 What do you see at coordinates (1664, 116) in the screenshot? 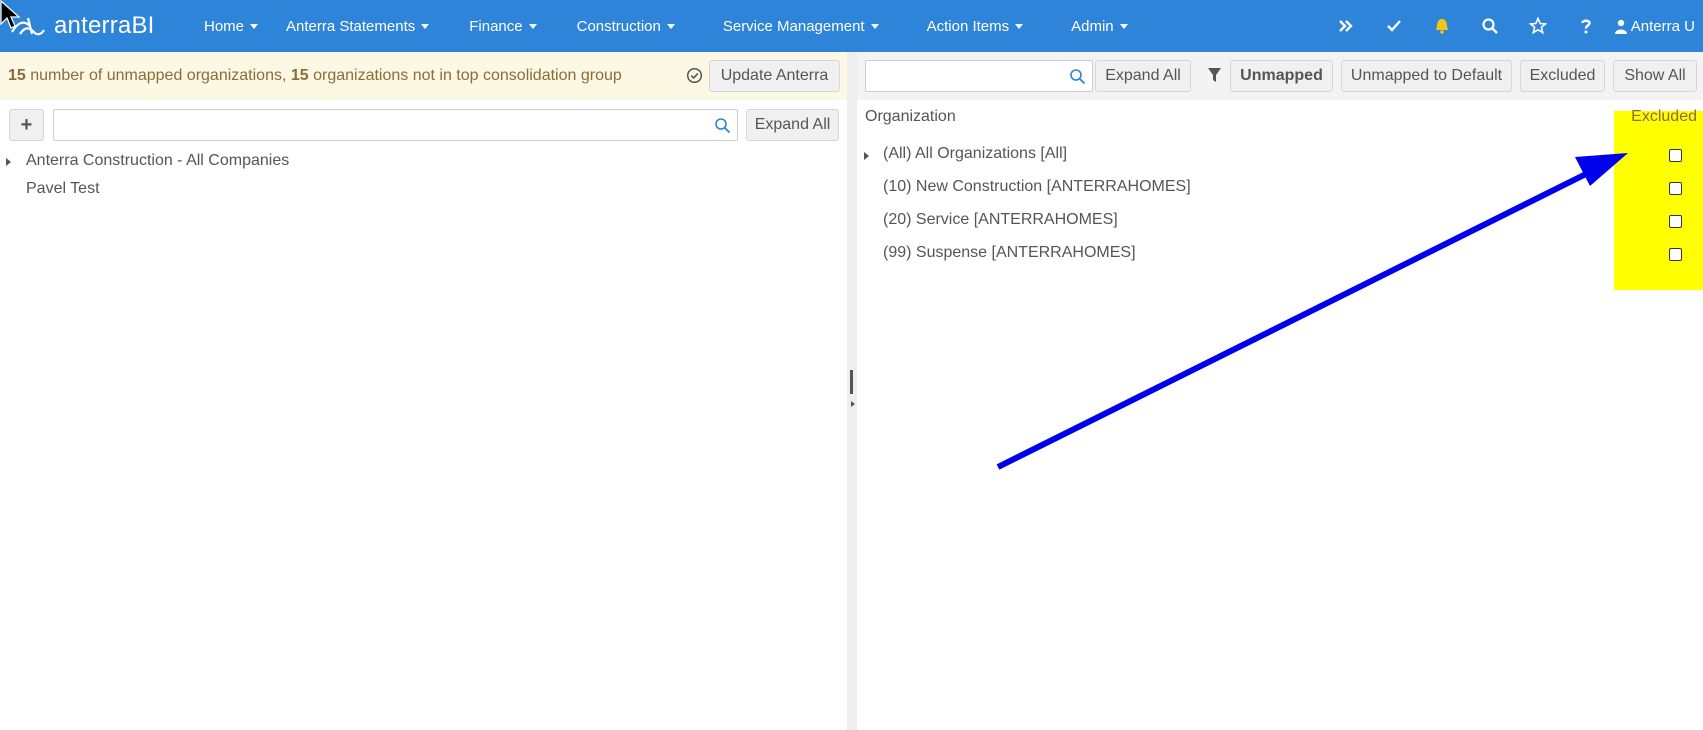
I see `excluded-column-header: Excluded` at bounding box center [1664, 116].